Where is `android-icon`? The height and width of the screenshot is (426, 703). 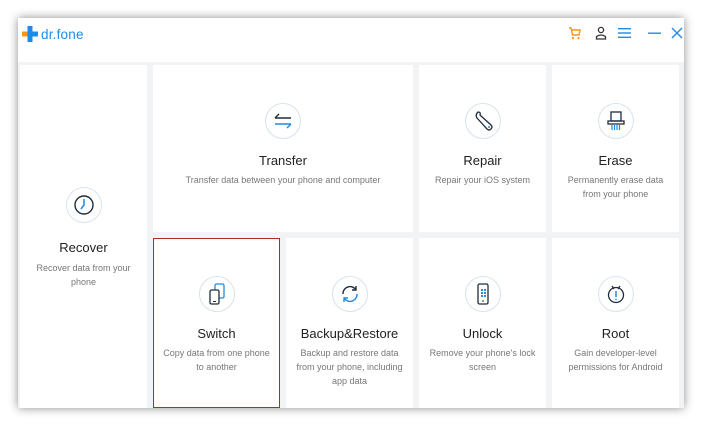 android-icon is located at coordinates (615, 294).